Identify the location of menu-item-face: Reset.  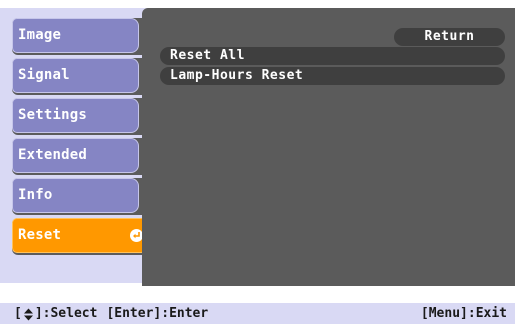
(80, 235).